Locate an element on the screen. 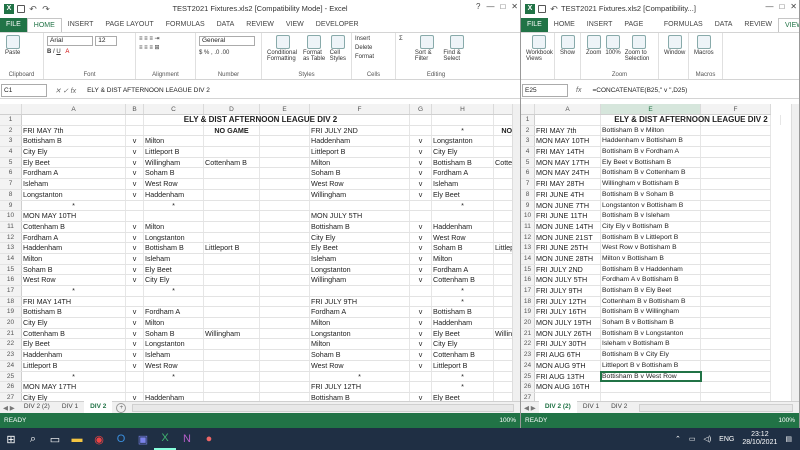  cell: Bottisham B v West Row is located at coordinates (651, 376).